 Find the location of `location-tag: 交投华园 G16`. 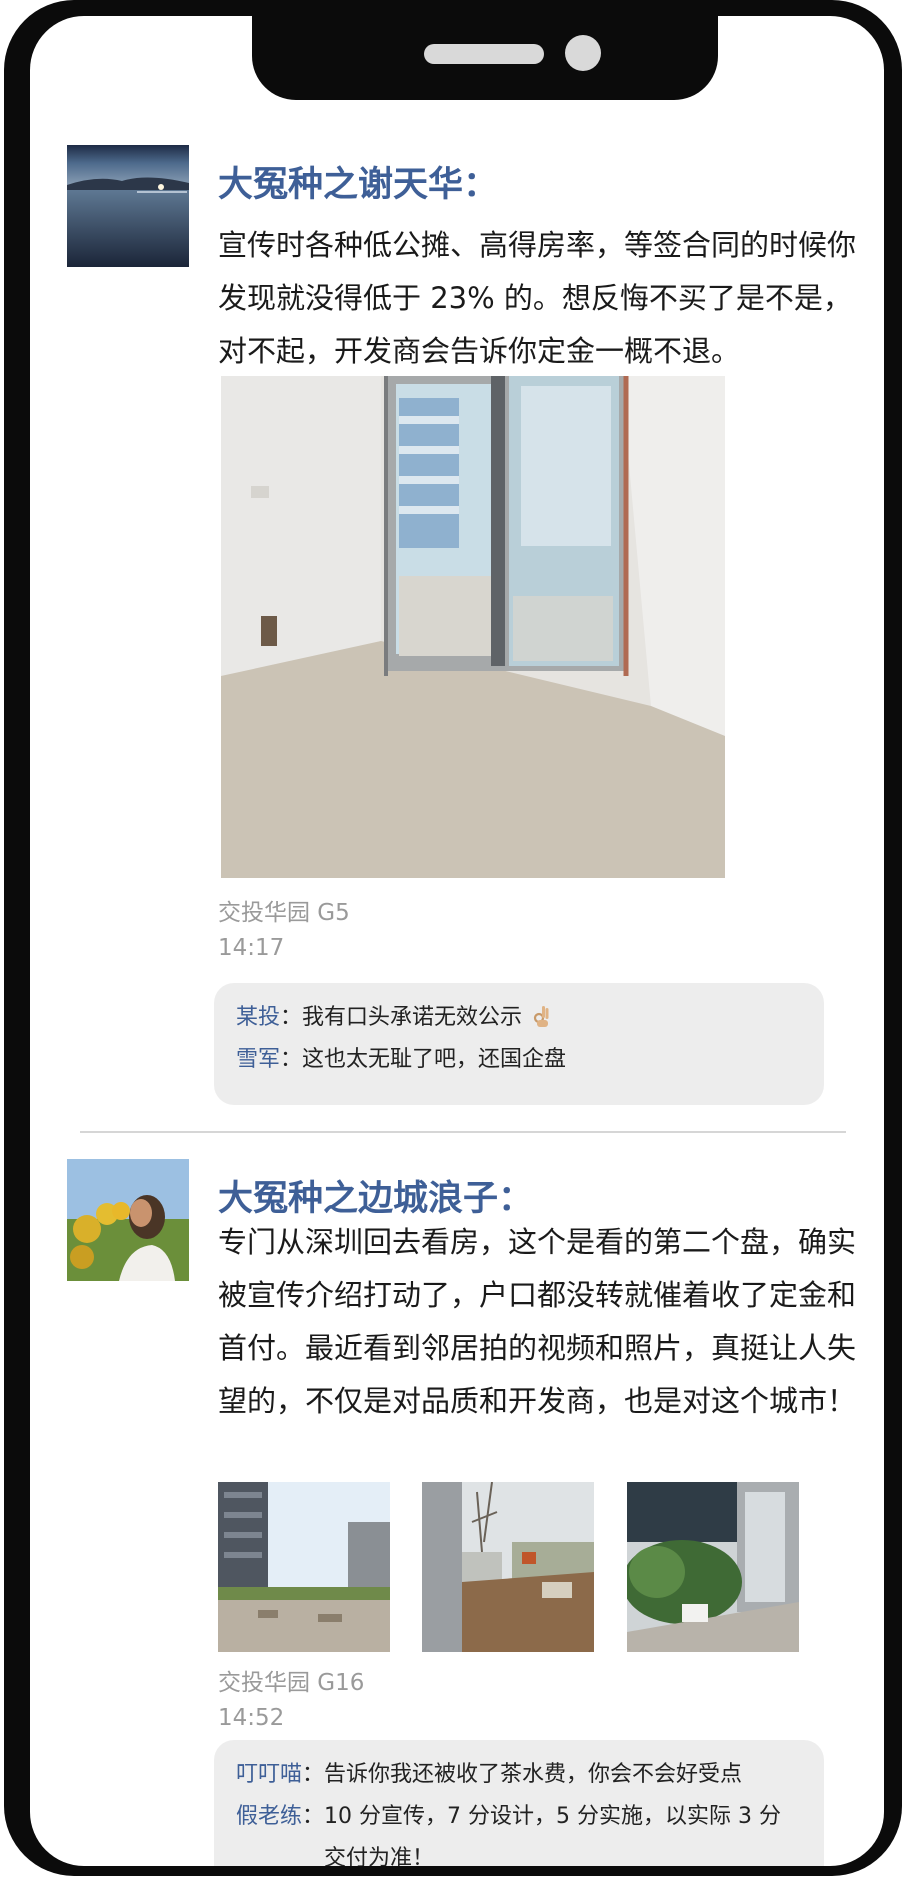

location-tag: 交投华园 G16 is located at coordinates (291, 1683).